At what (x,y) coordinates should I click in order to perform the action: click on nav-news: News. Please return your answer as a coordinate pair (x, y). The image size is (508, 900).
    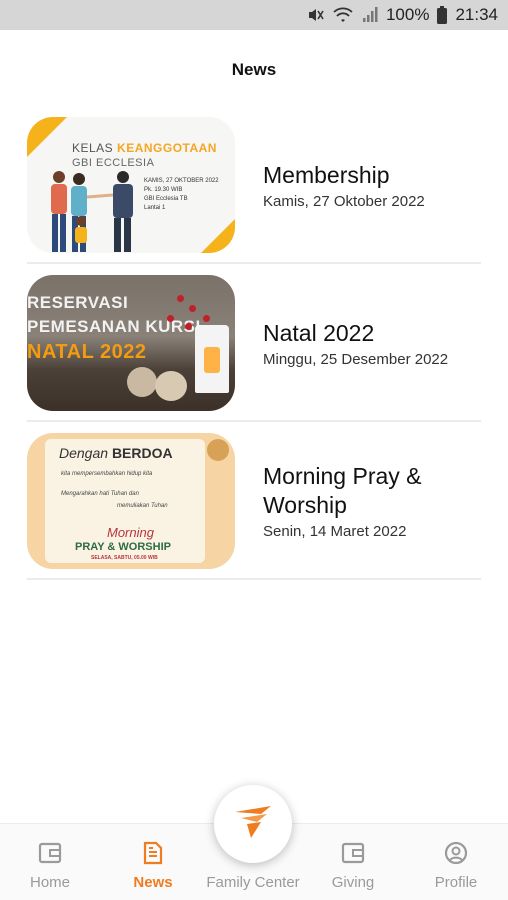
    Looking at the image, I should click on (153, 862).